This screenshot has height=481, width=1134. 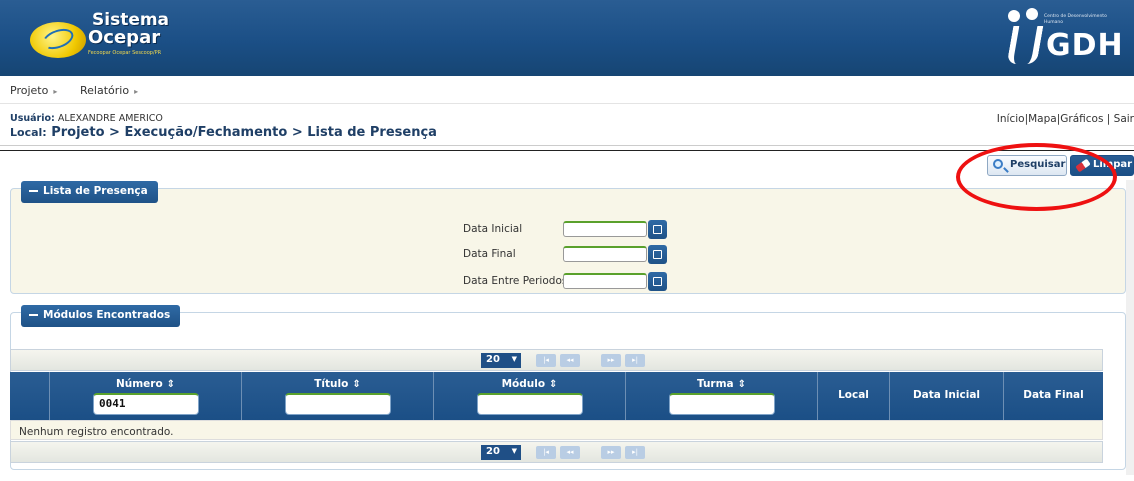 What do you see at coordinates (124, 37) in the screenshot?
I see `logo-line2: Ocepar` at bounding box center [124, 37].